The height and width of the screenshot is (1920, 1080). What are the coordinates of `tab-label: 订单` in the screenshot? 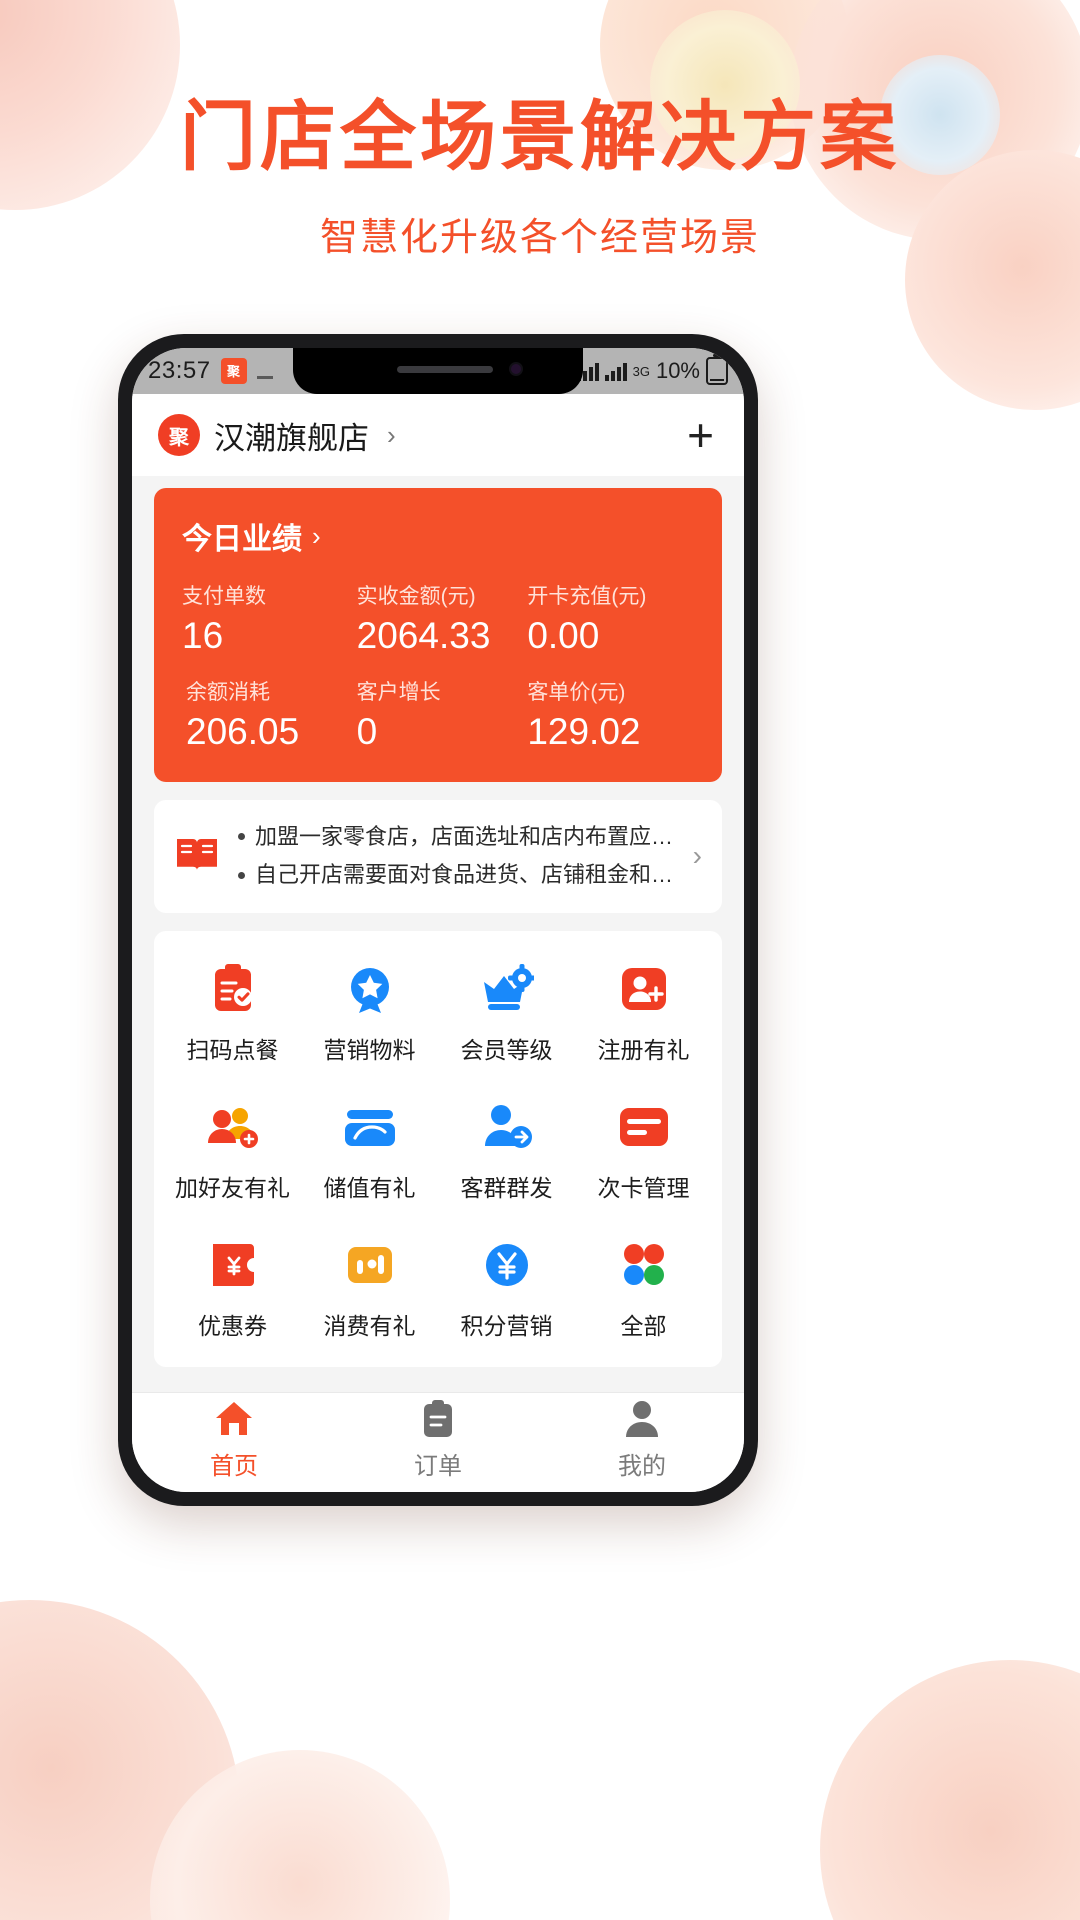 It's located at (438, 1466).